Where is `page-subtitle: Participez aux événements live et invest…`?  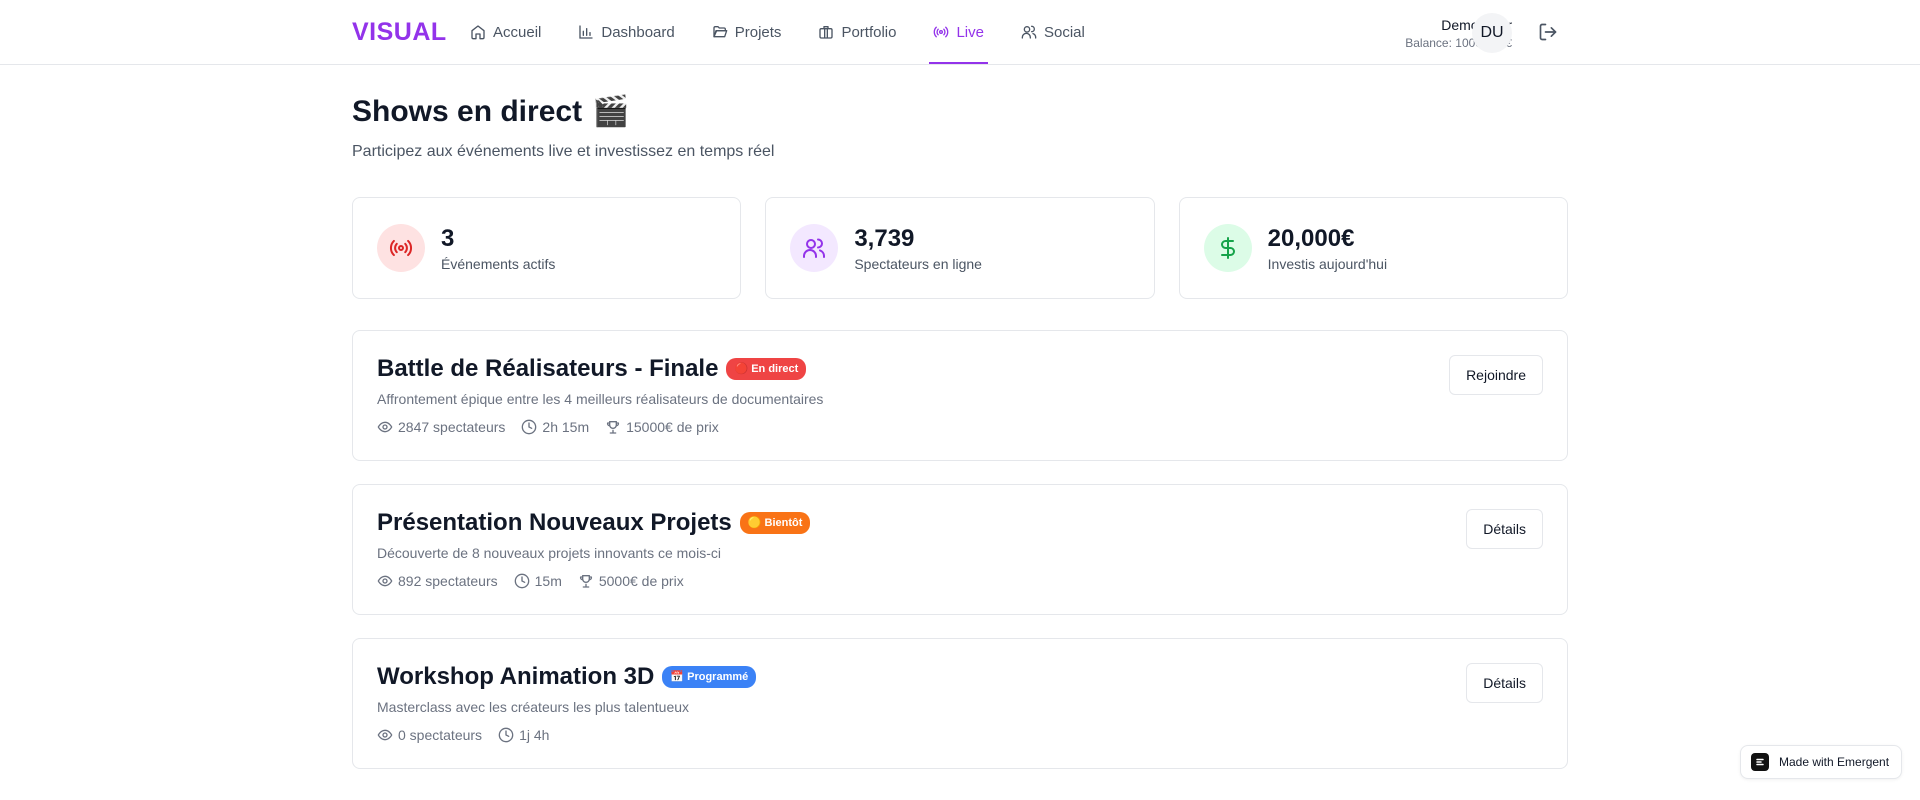
page-subtitle: Participez aux événements live et invest… is located at coordinates (563, 151).